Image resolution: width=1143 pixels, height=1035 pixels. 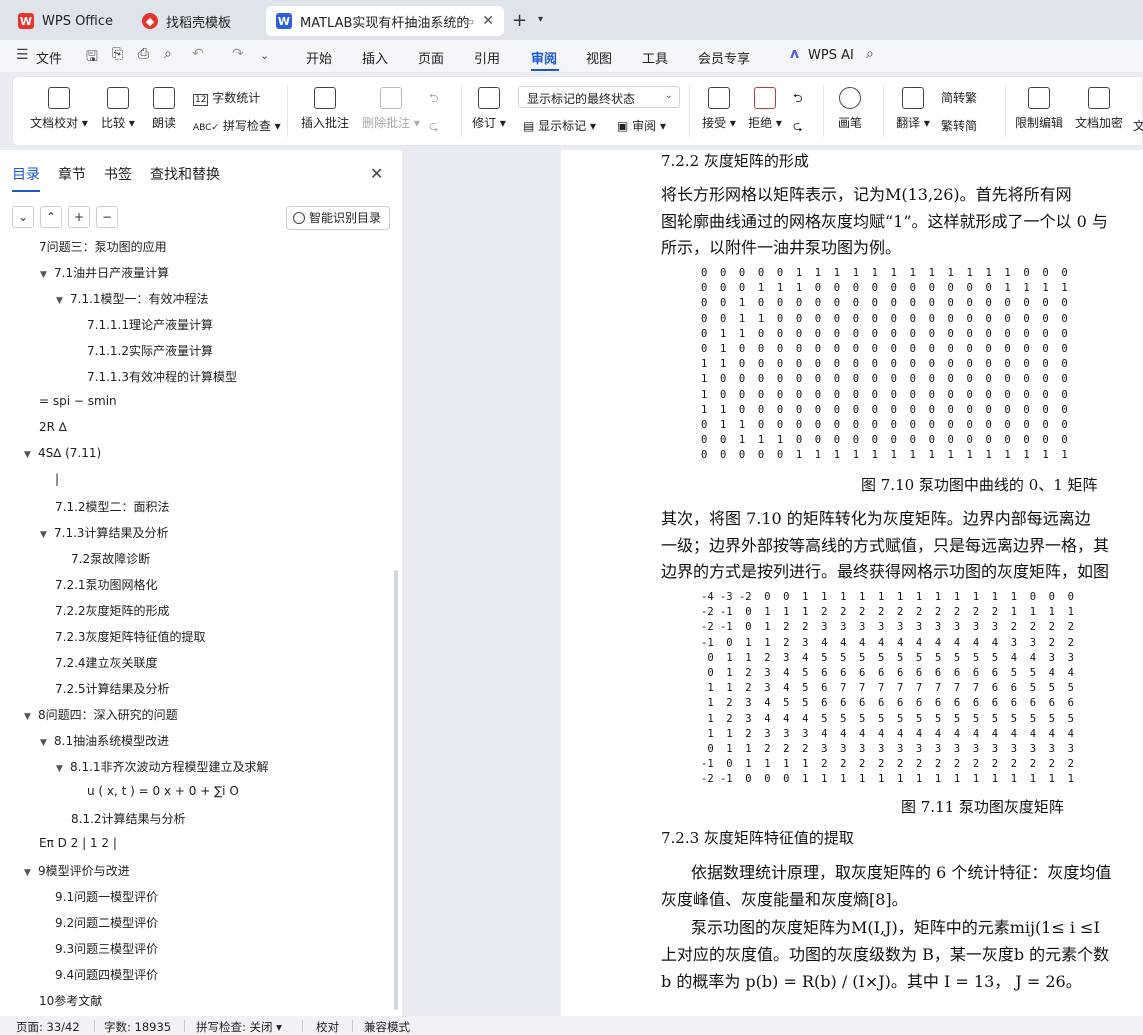 I want to click on tab-bookmarks: 书签, so click(x=118, y=174).